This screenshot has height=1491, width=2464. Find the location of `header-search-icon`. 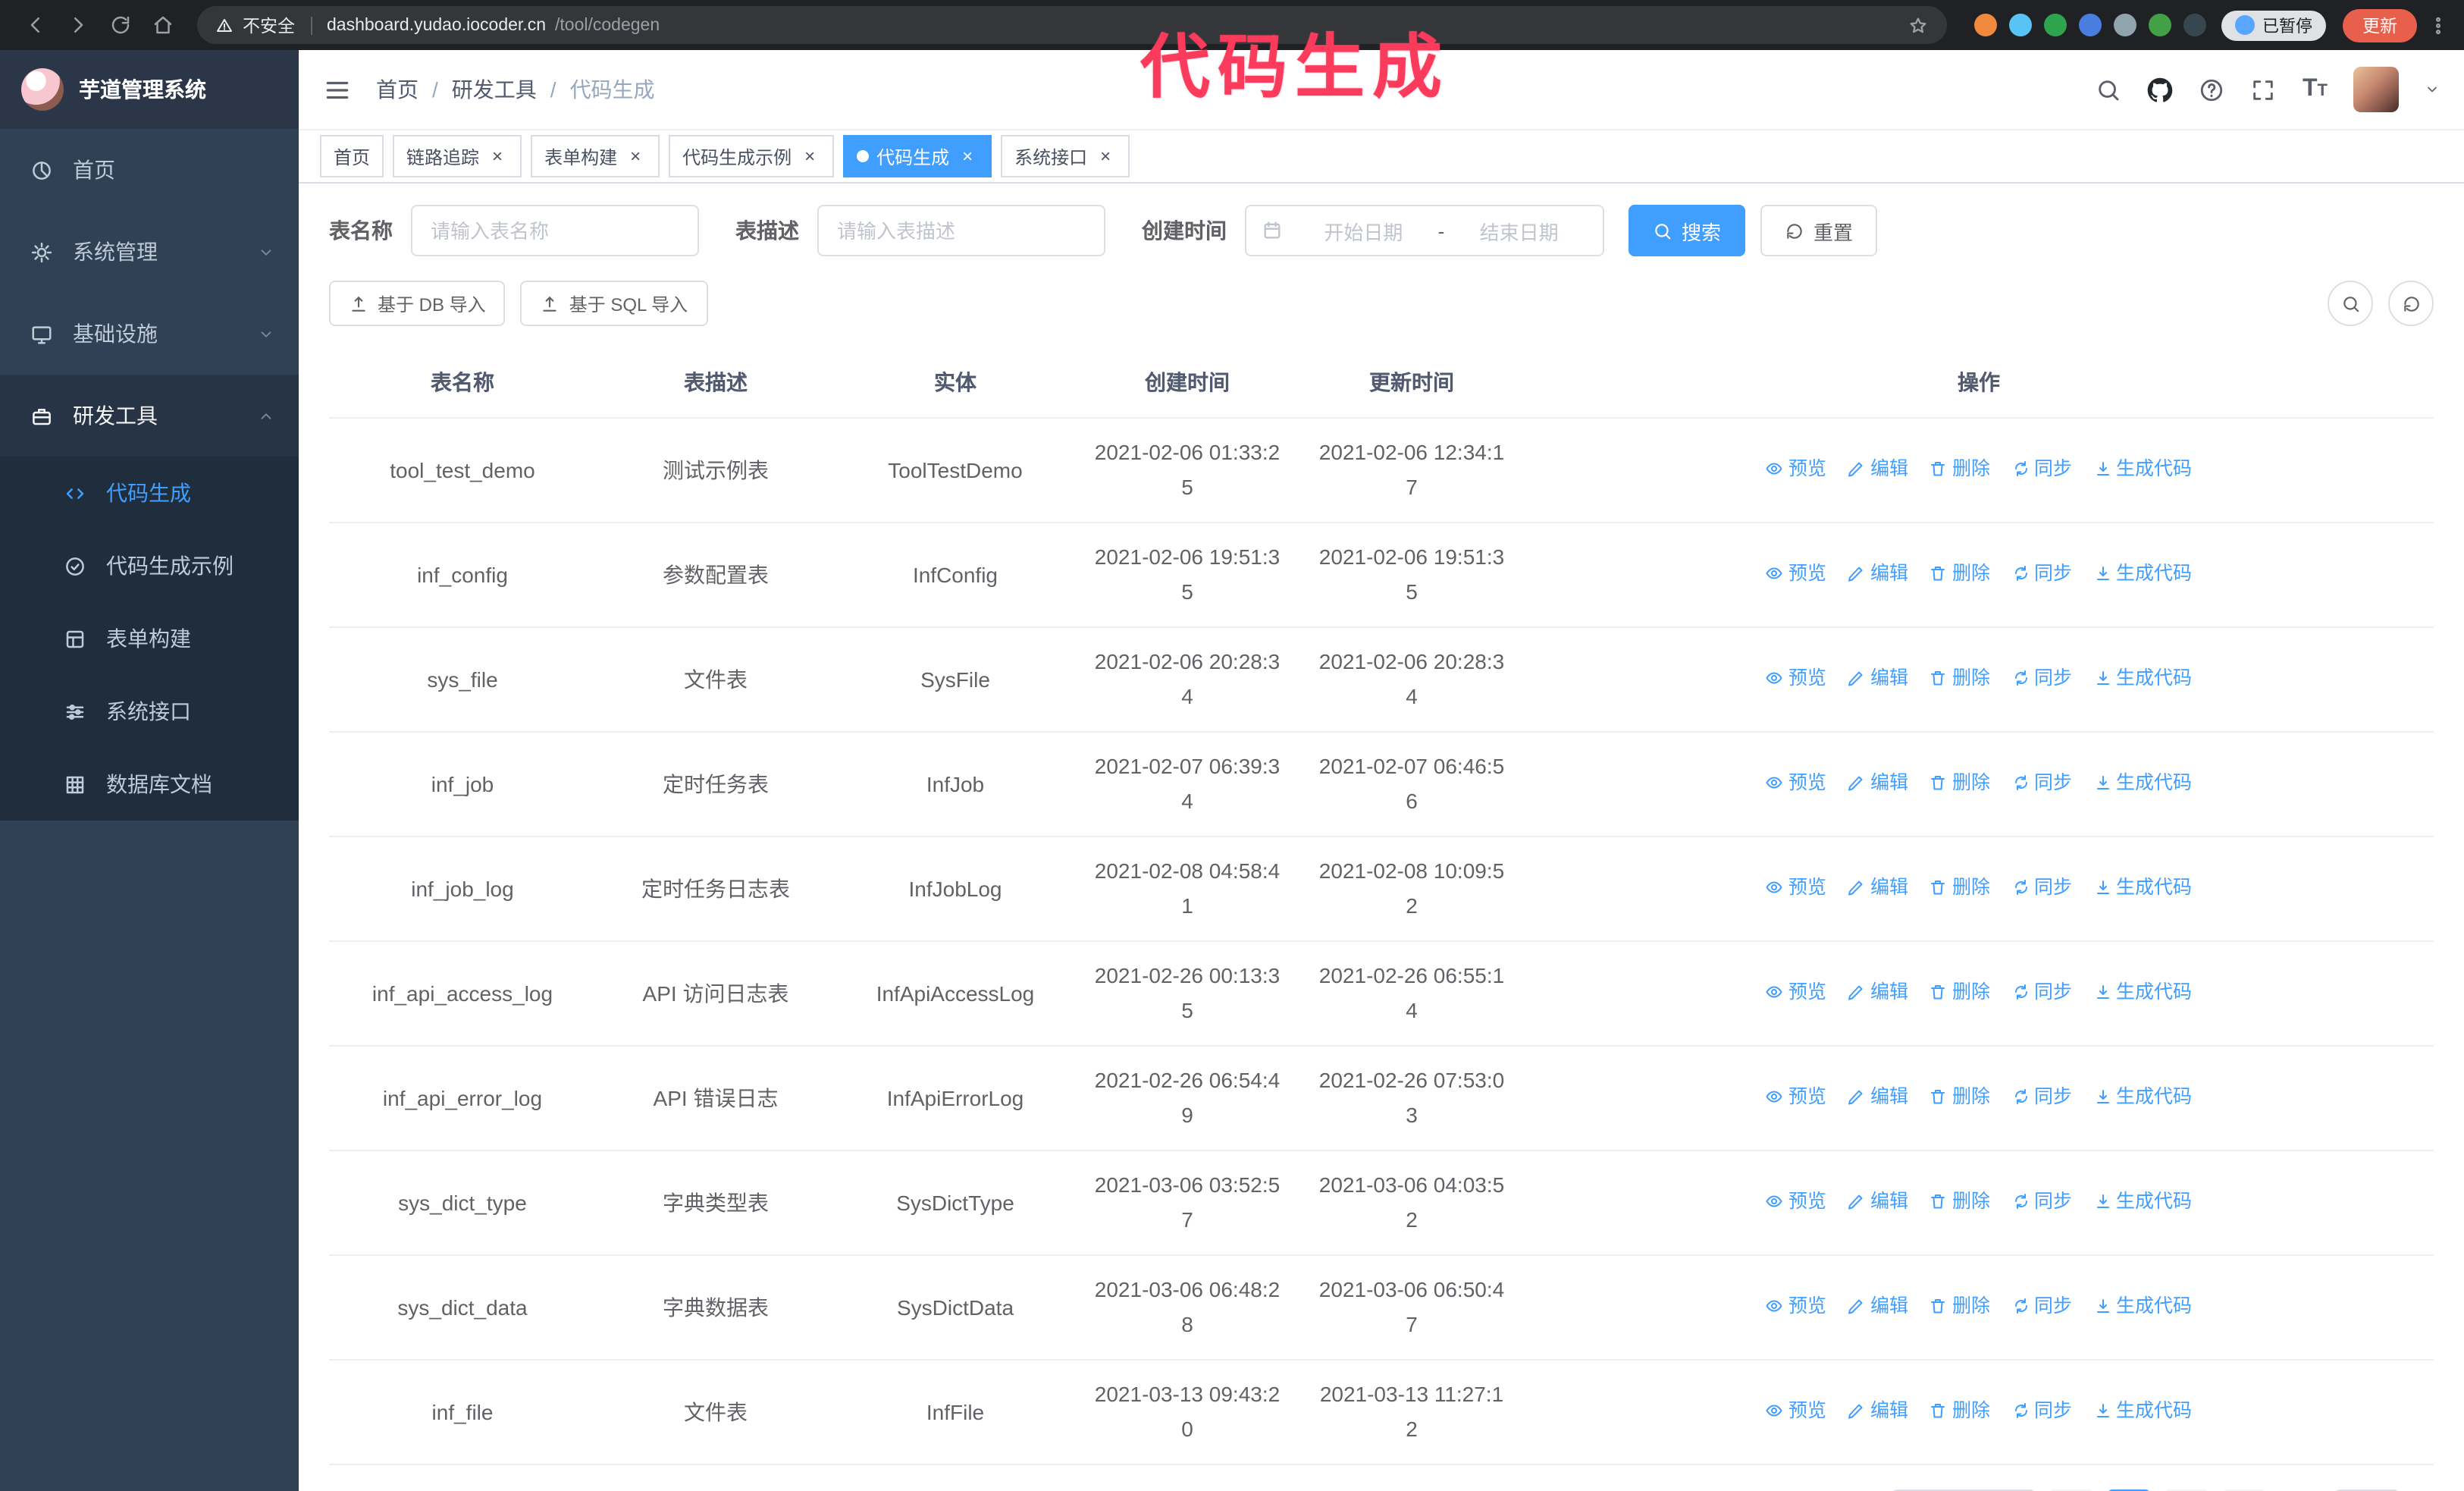

header-search-icon is located at coordinates (2109, 89).